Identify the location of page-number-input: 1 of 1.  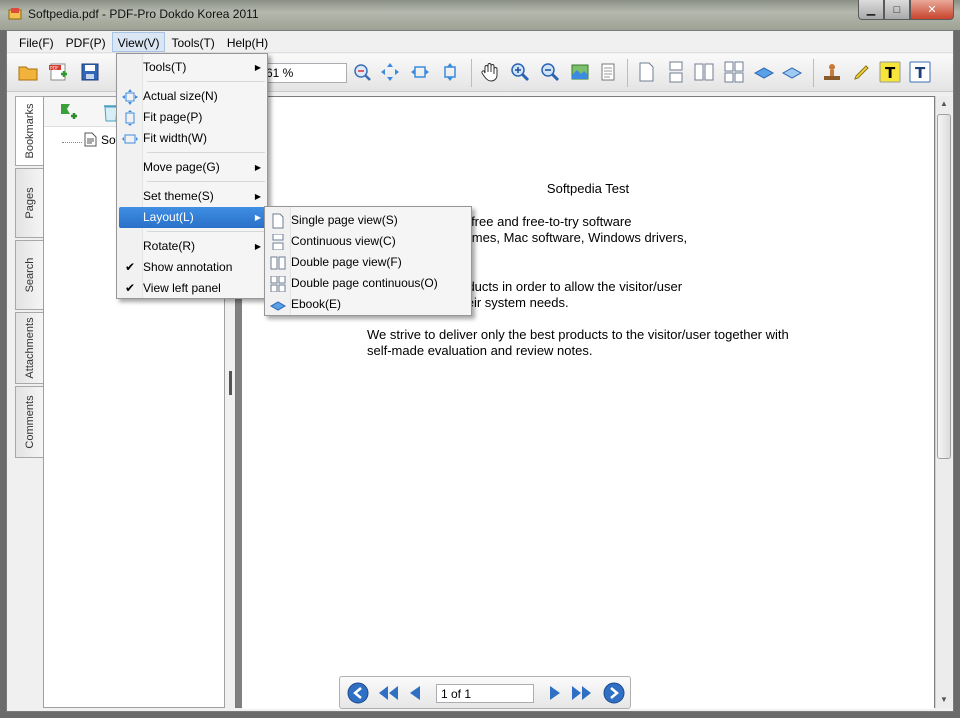
(485, 693).